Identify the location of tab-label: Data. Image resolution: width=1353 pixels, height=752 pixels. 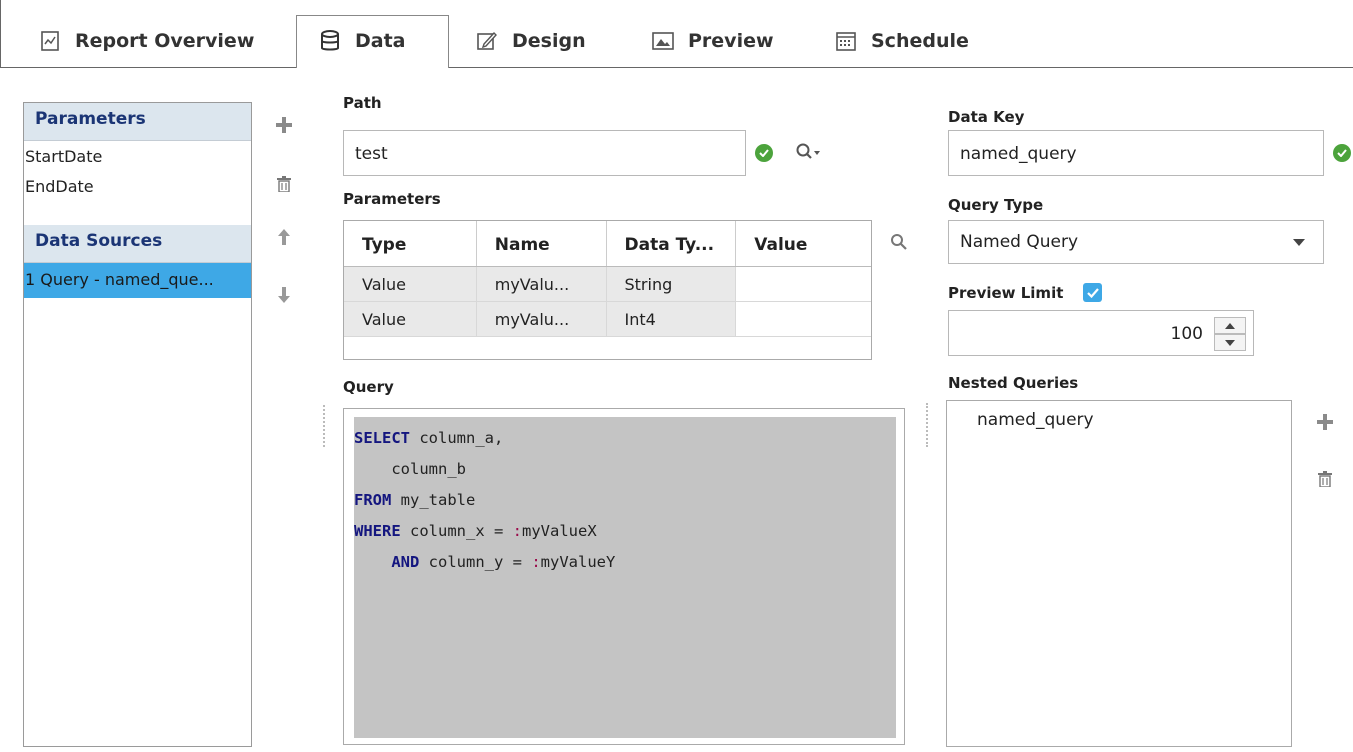
(380, 41).